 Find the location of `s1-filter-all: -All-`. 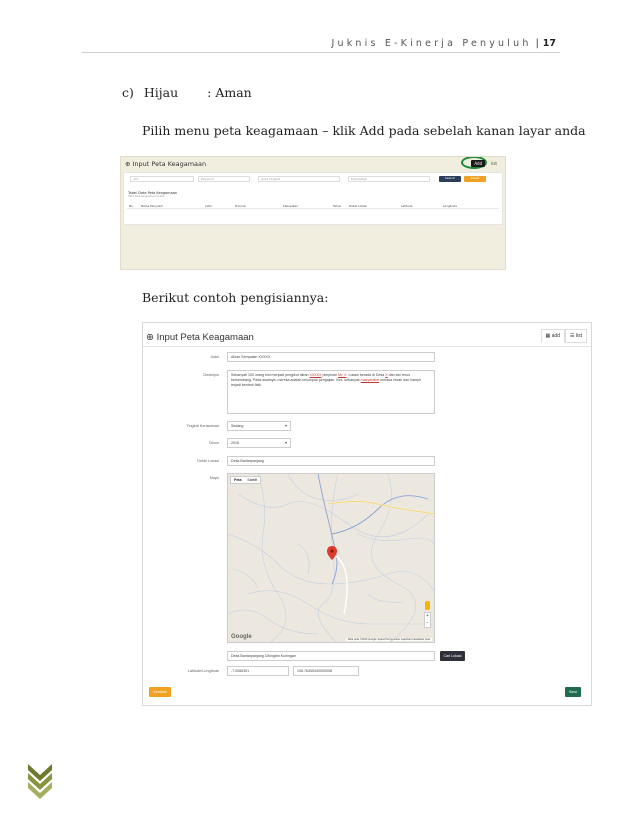

s1-filter-all: -All- is located at coordinates (162, 179).